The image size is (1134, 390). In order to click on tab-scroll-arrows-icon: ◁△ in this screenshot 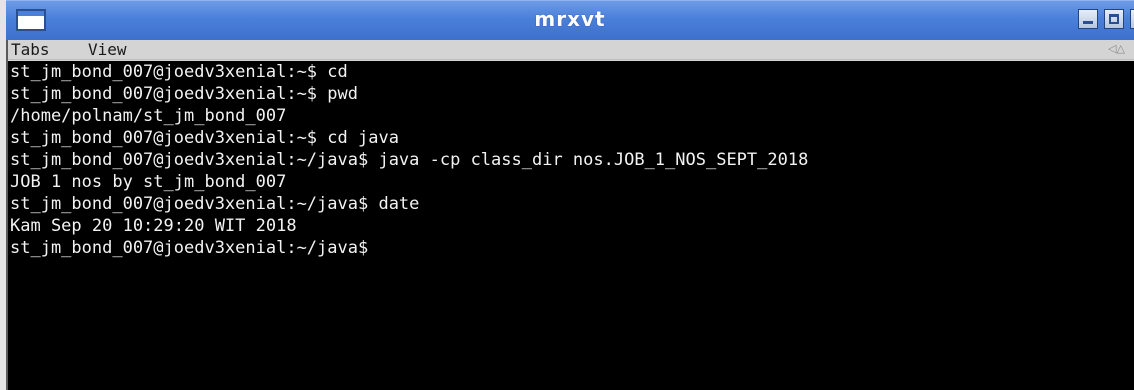, I will do `click(1116, 48)`.